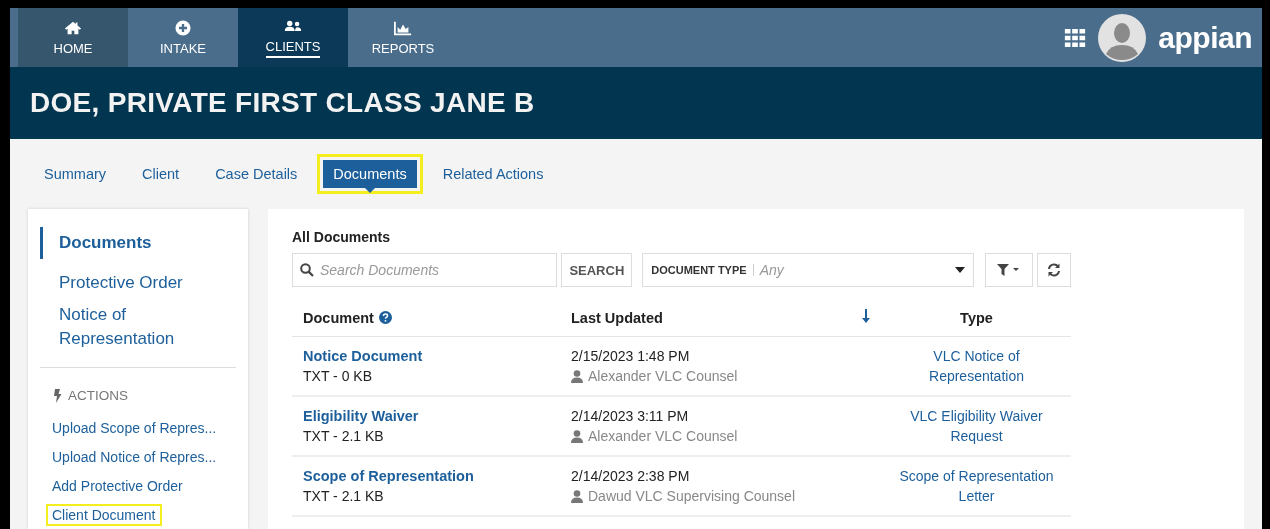 The width and height of the screenshot is (1270, 529). What do you see at coordinates (976, 486) in the screenshot?
I see `document-type-link: Scope of Representation Letter` at bounding box center [976, 486].